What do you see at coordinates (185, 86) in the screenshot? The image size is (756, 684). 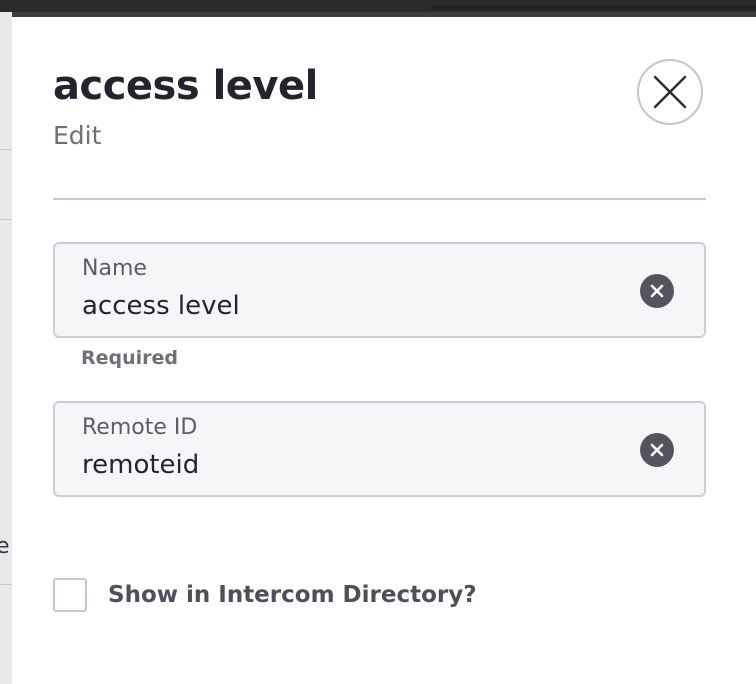 I see `modal-title: access level` at bounding box center [185, 86].